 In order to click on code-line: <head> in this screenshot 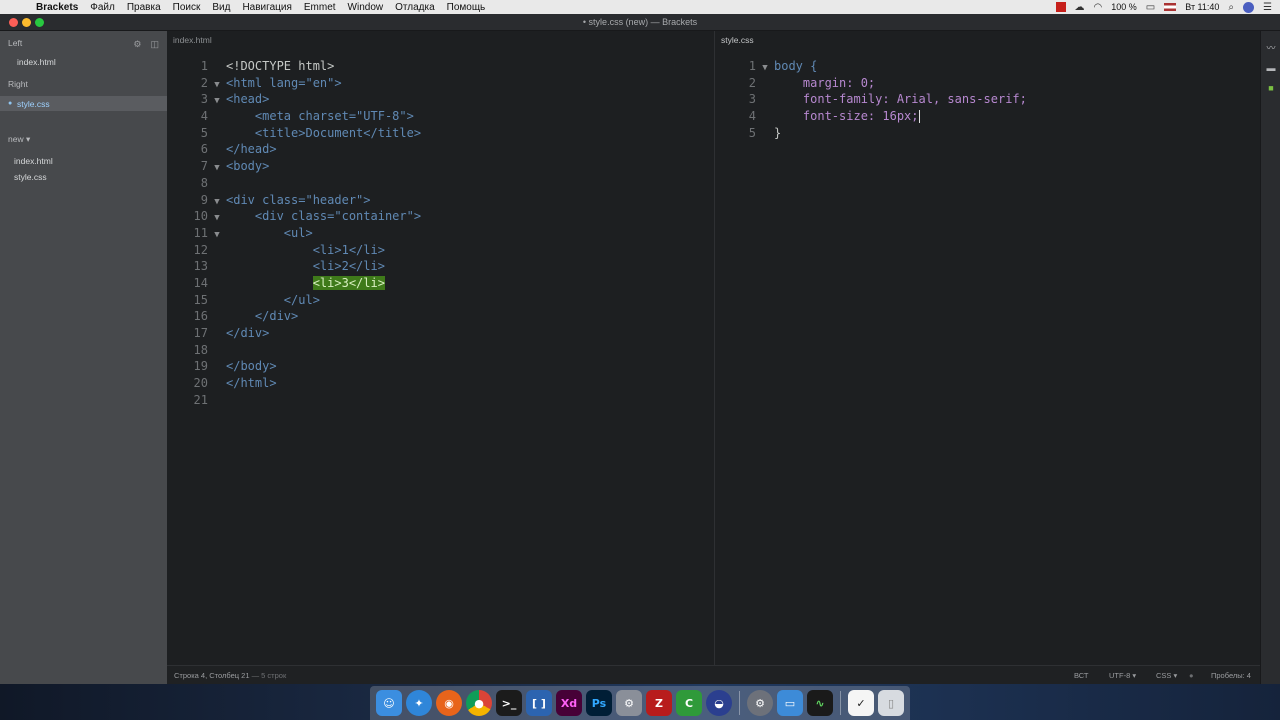, I will do `click(247, 99)`.